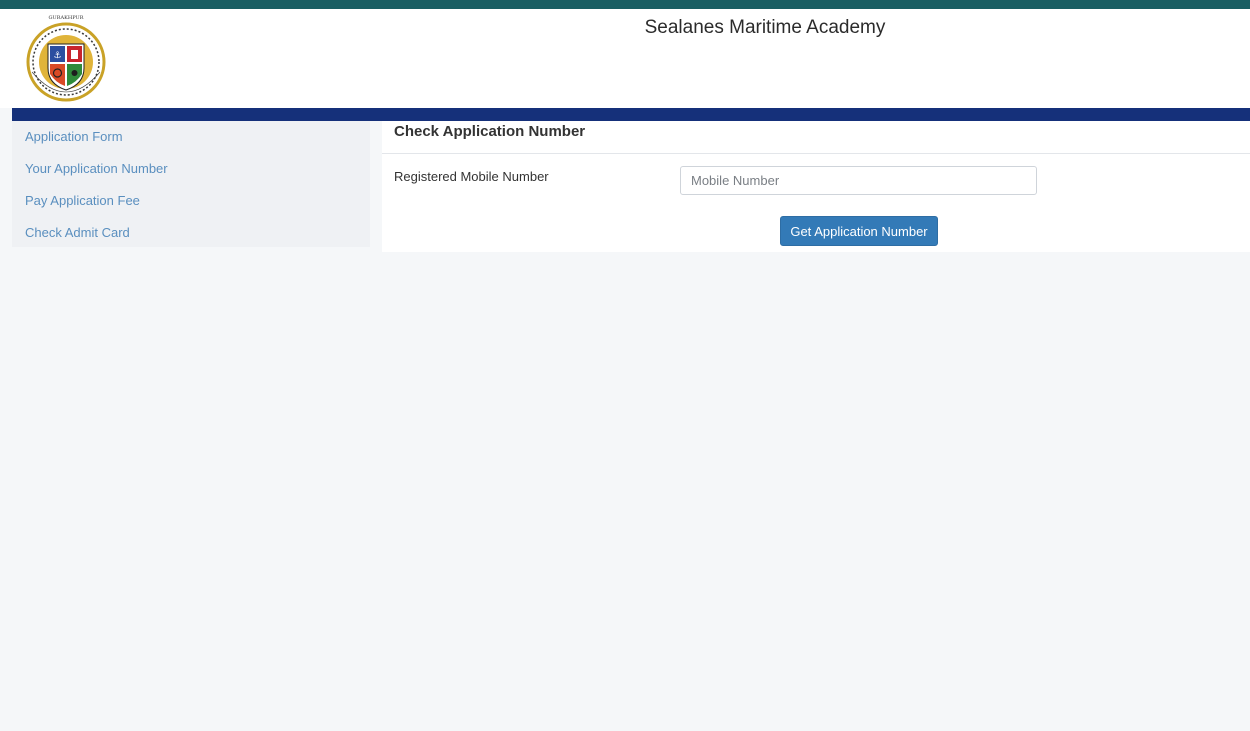  What do you see at coordinates (625, 58) in the screenshot?
I see `site-header: ⚓ GURAKHPUR Sealanes Maritime Academy` at bounding box center [625, 58].